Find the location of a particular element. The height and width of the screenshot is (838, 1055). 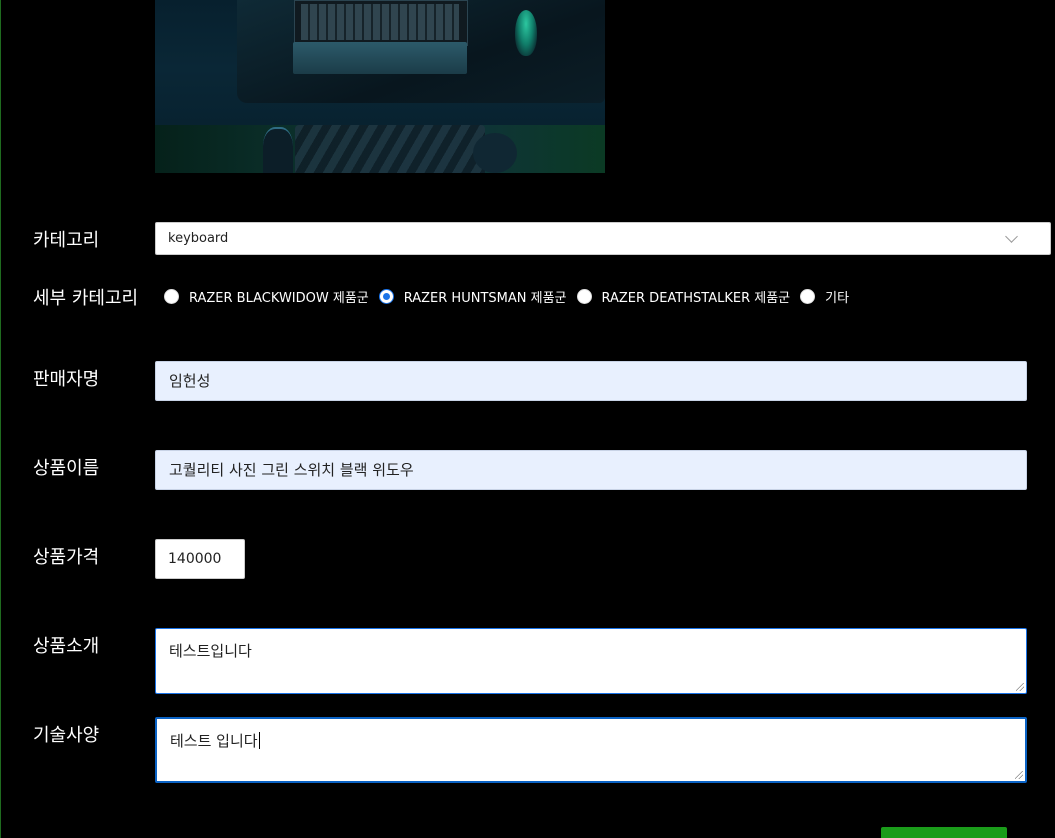

subcategory-option-huntsman: RAZER HUNTSMAN 제품군 is located at coordinates (472, 296).